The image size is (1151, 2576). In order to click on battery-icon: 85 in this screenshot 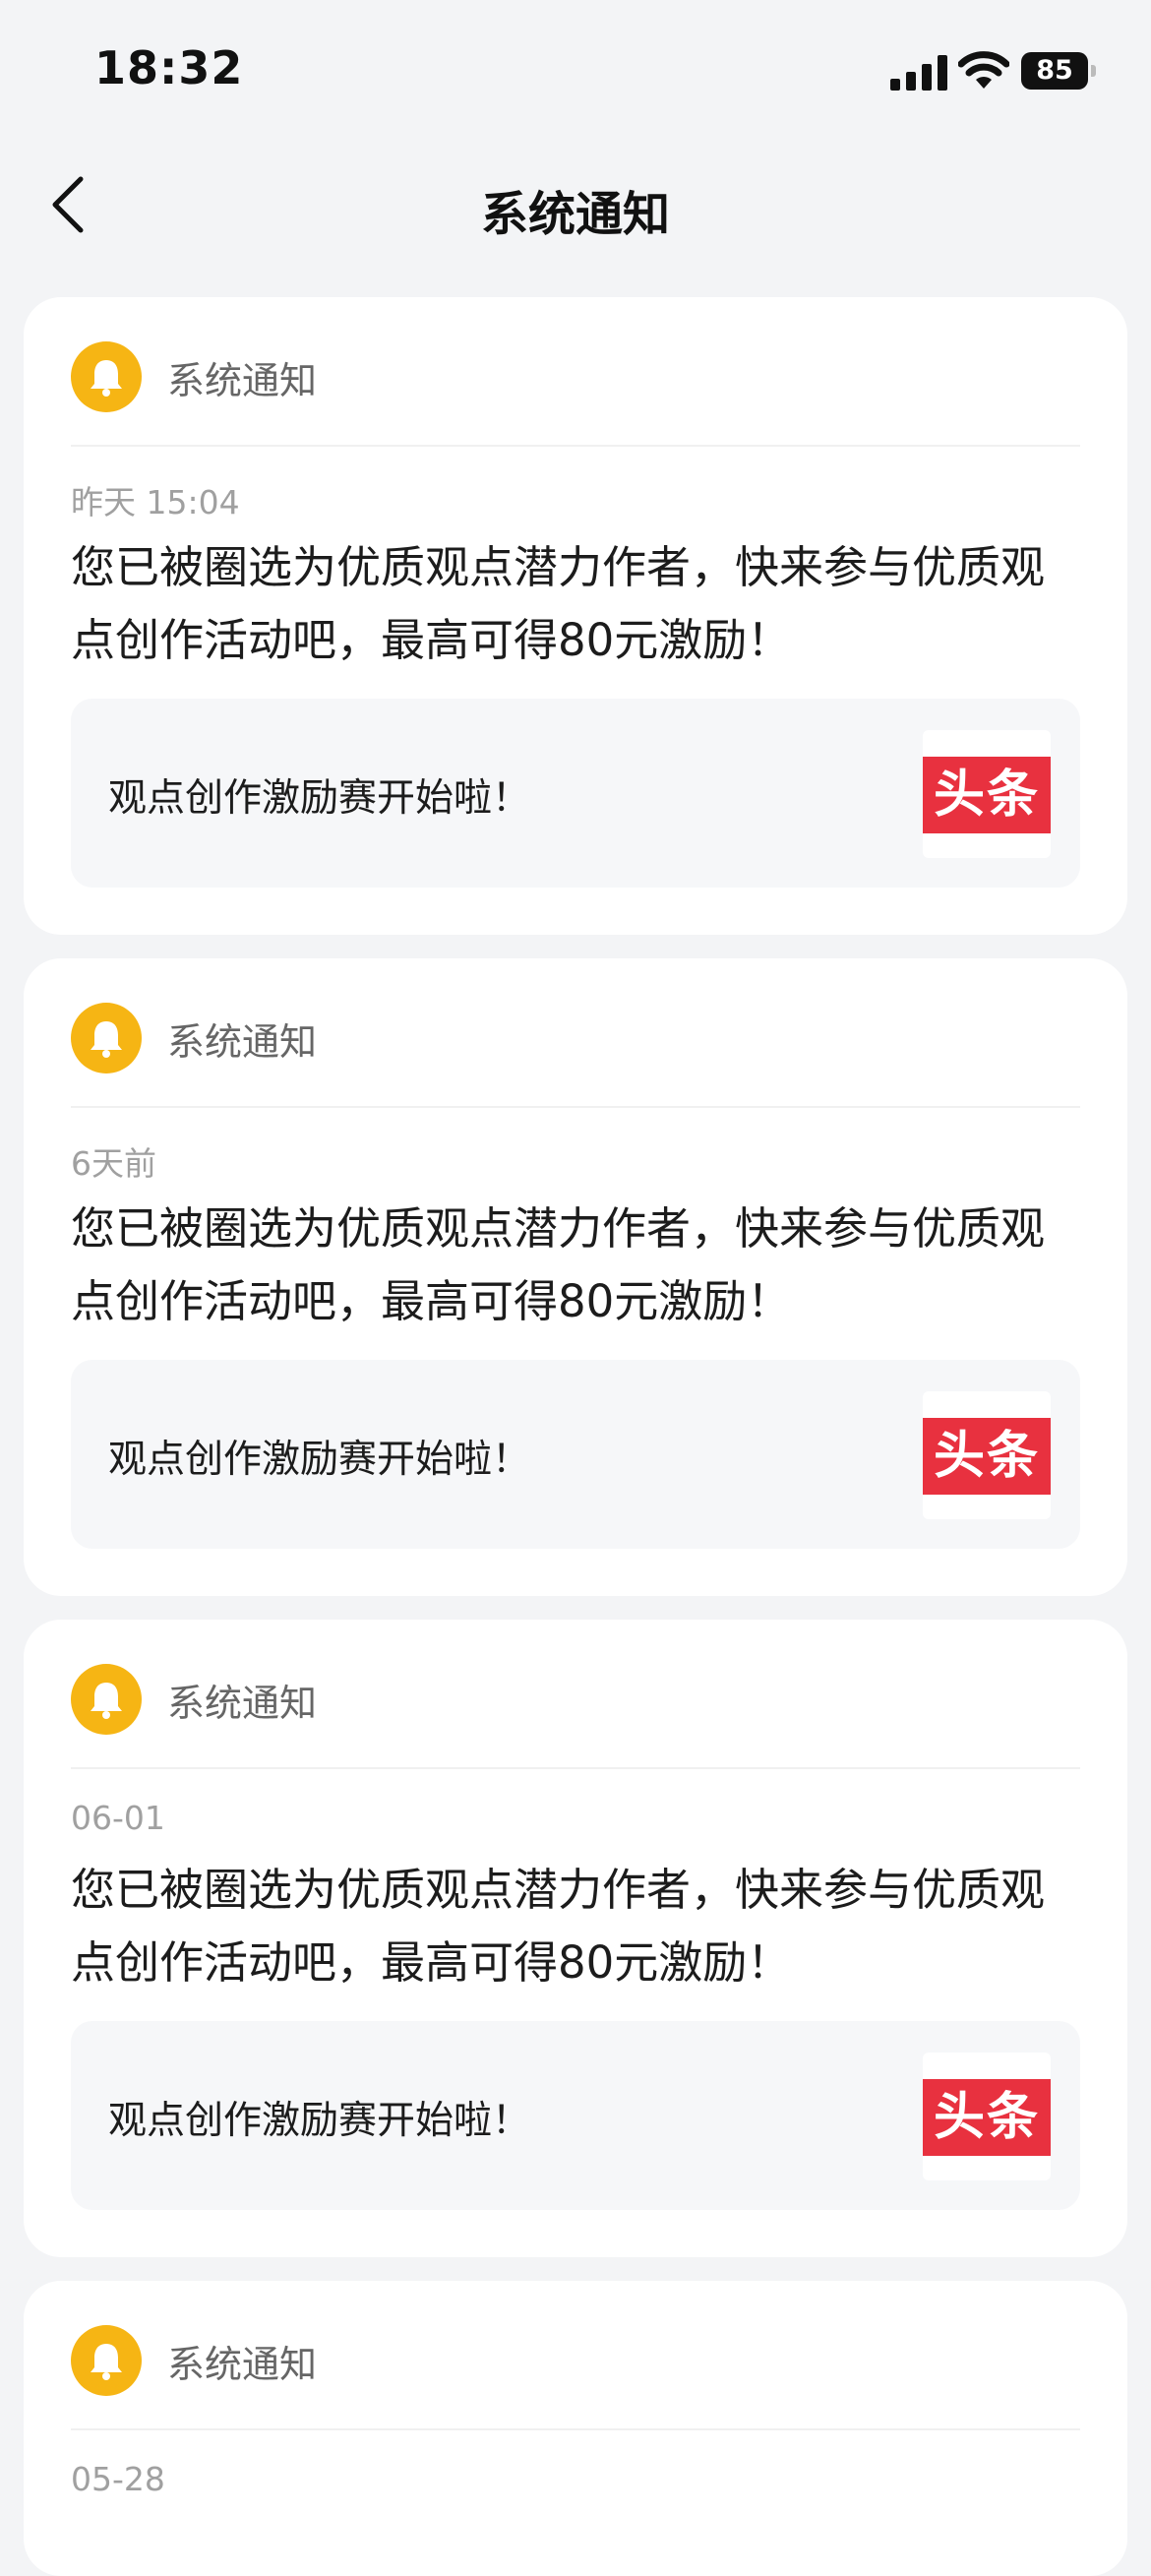, I will do `click(1058, 71)`.